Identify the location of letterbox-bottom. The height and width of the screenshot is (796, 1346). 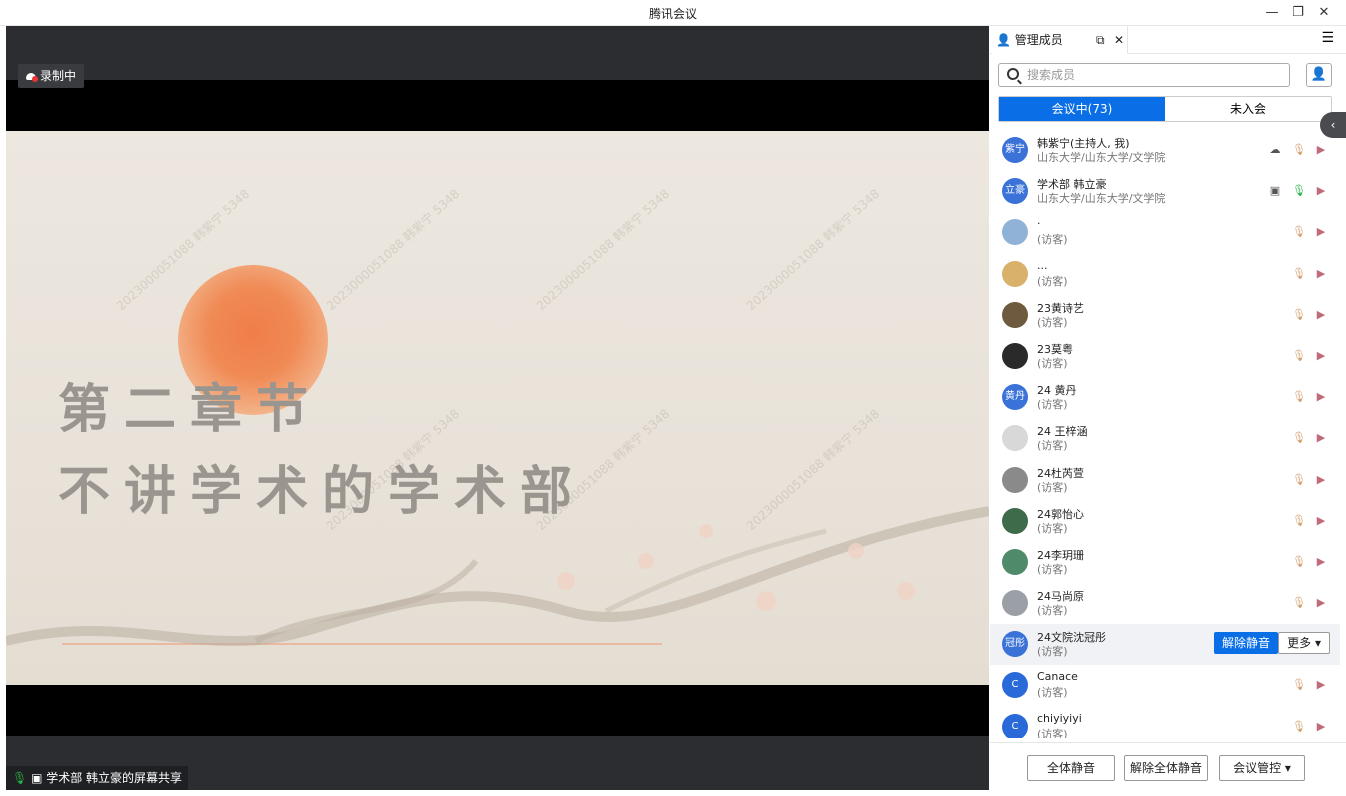
(497, 710).